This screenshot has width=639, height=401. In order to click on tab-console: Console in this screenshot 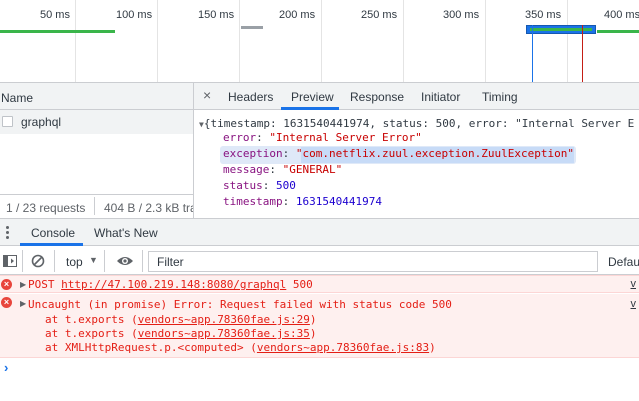, I will do `click(53, 233)`.